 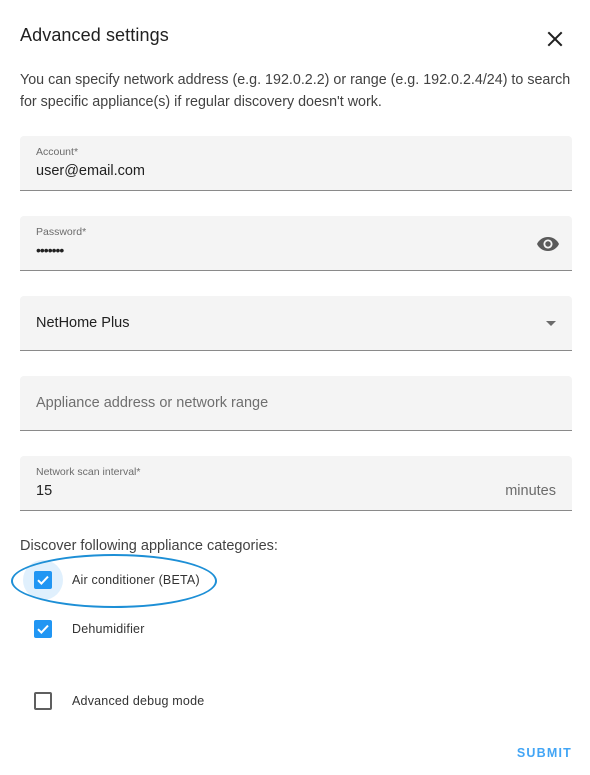 I want to click on app-select-value: NetHome Plus, so click(x=83, y=323).